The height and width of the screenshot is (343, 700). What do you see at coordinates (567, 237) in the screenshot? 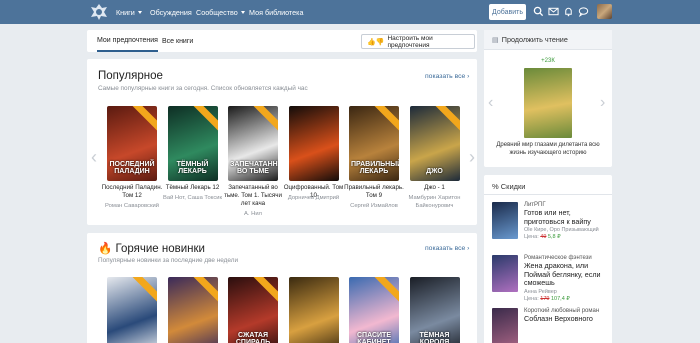
I see `discount-price: Цена: 49 5,8 ₽` at bounding box center [567, 237].